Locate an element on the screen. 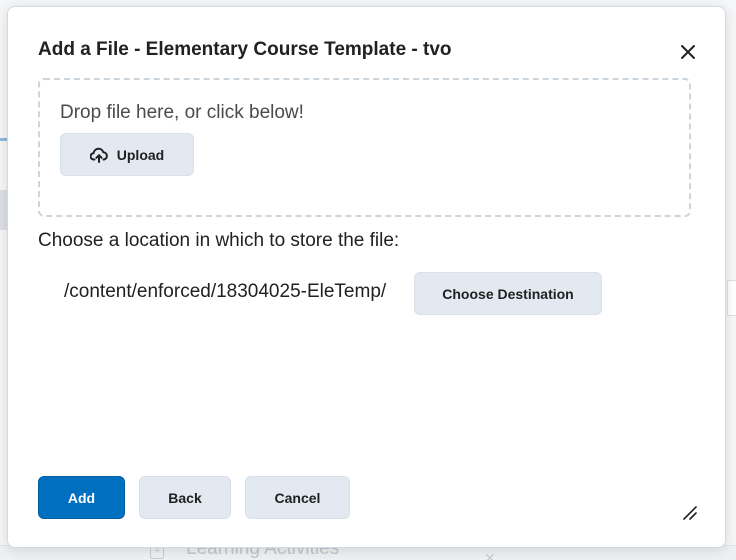  upload-button: Upload is located at coordinates (127, 154).